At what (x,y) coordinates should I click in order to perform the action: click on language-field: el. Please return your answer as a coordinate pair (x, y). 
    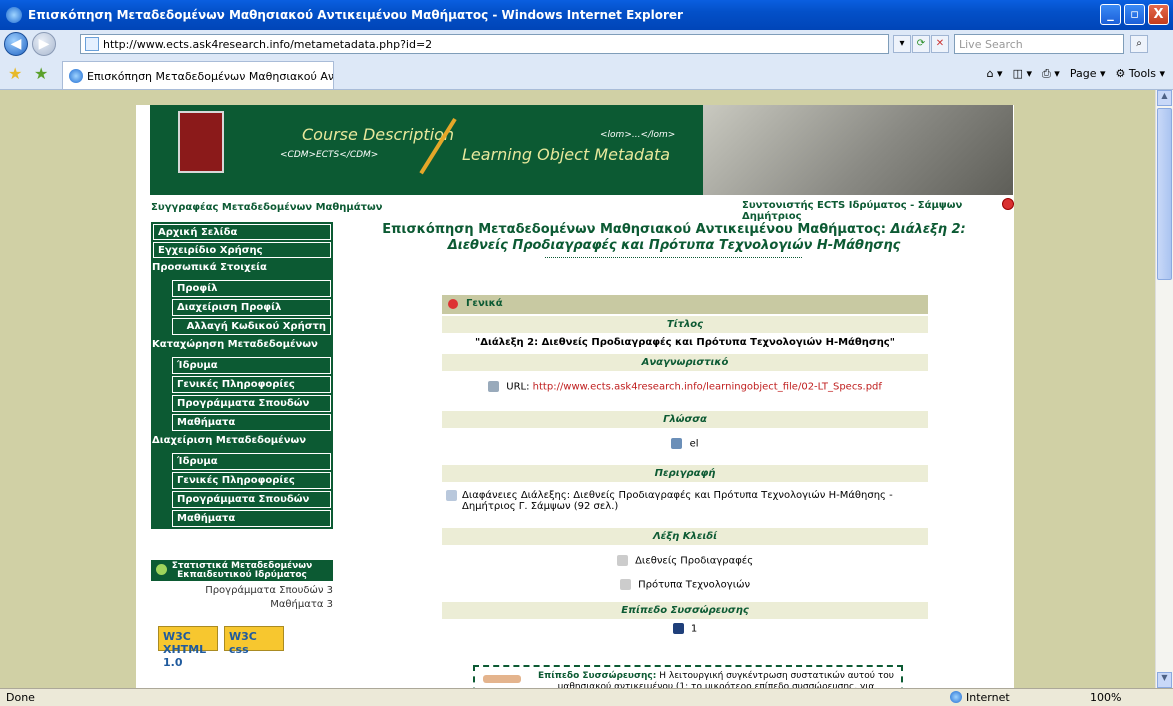
    Looking at the image, I should click on (685, 444).